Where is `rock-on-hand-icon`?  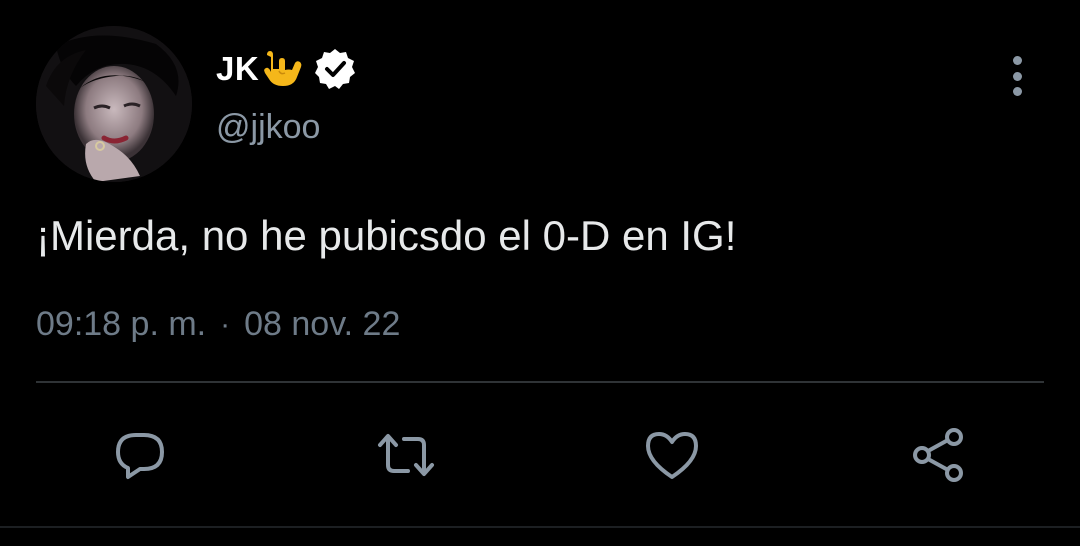 rock-on-hand-icon is located at coordinates (283, 69).